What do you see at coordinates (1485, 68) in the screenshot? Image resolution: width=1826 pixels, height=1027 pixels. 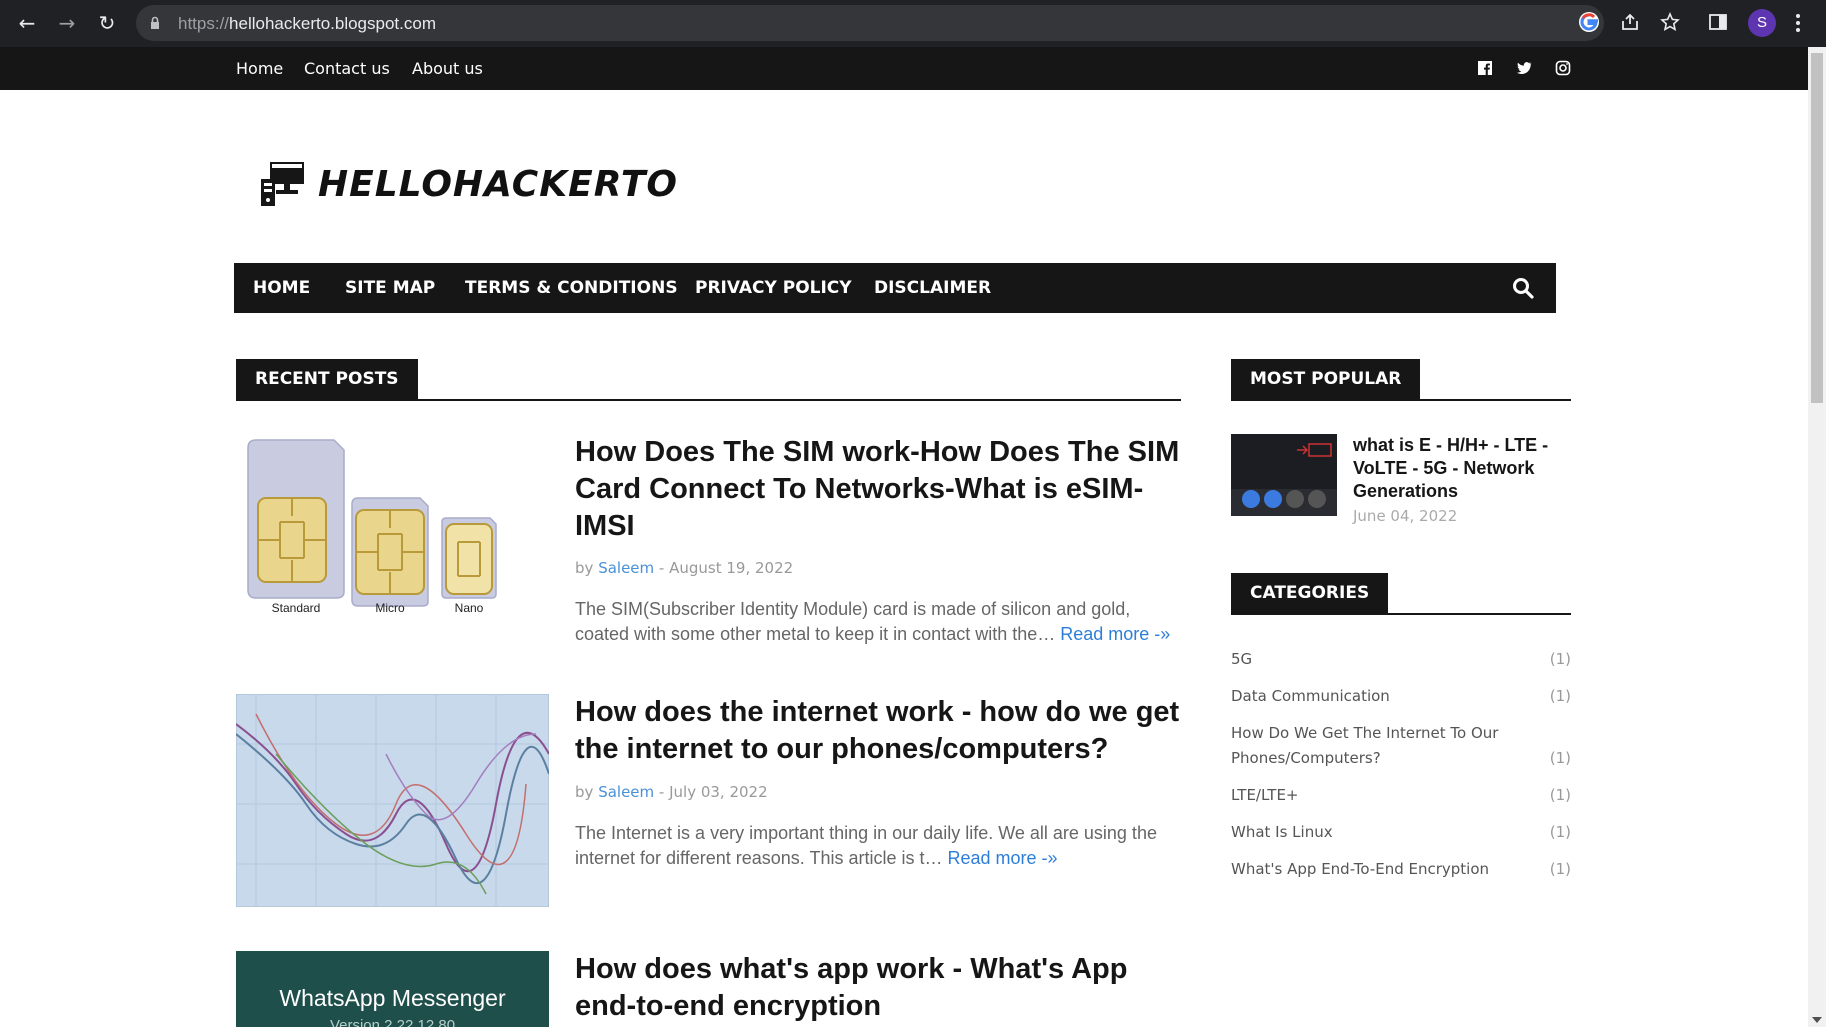 I see `facebook-icon` at bounding box center [1485, 68].